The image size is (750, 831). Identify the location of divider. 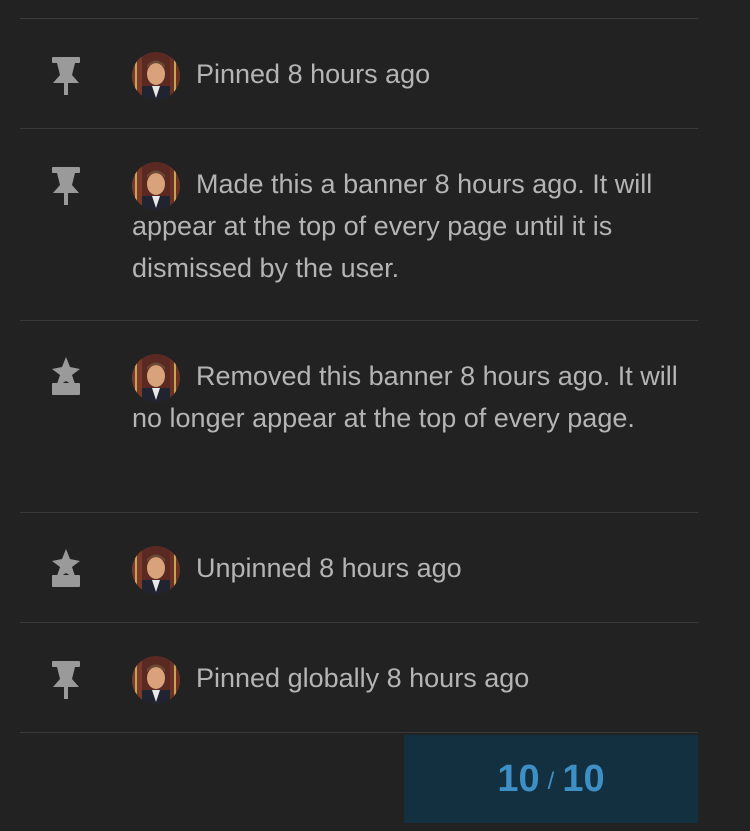
(359, 9).